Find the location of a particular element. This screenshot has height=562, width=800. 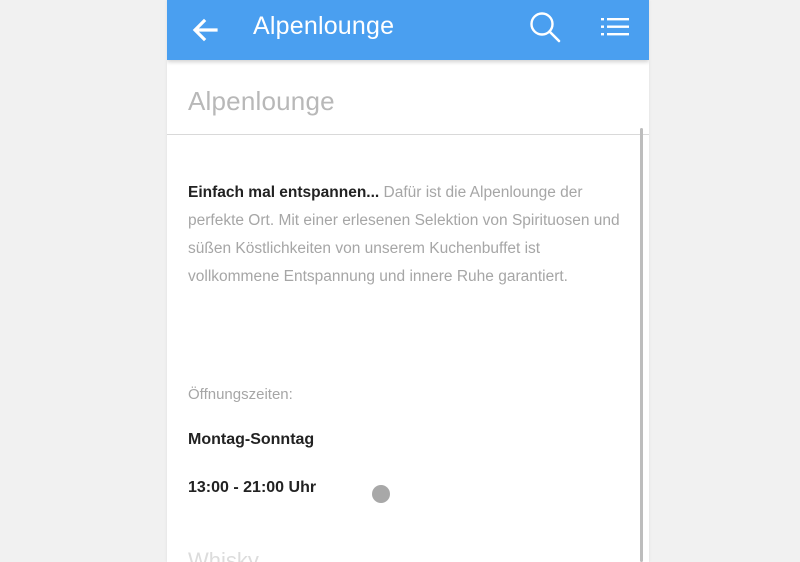

scrollbar is located at coordinates (641, 345).